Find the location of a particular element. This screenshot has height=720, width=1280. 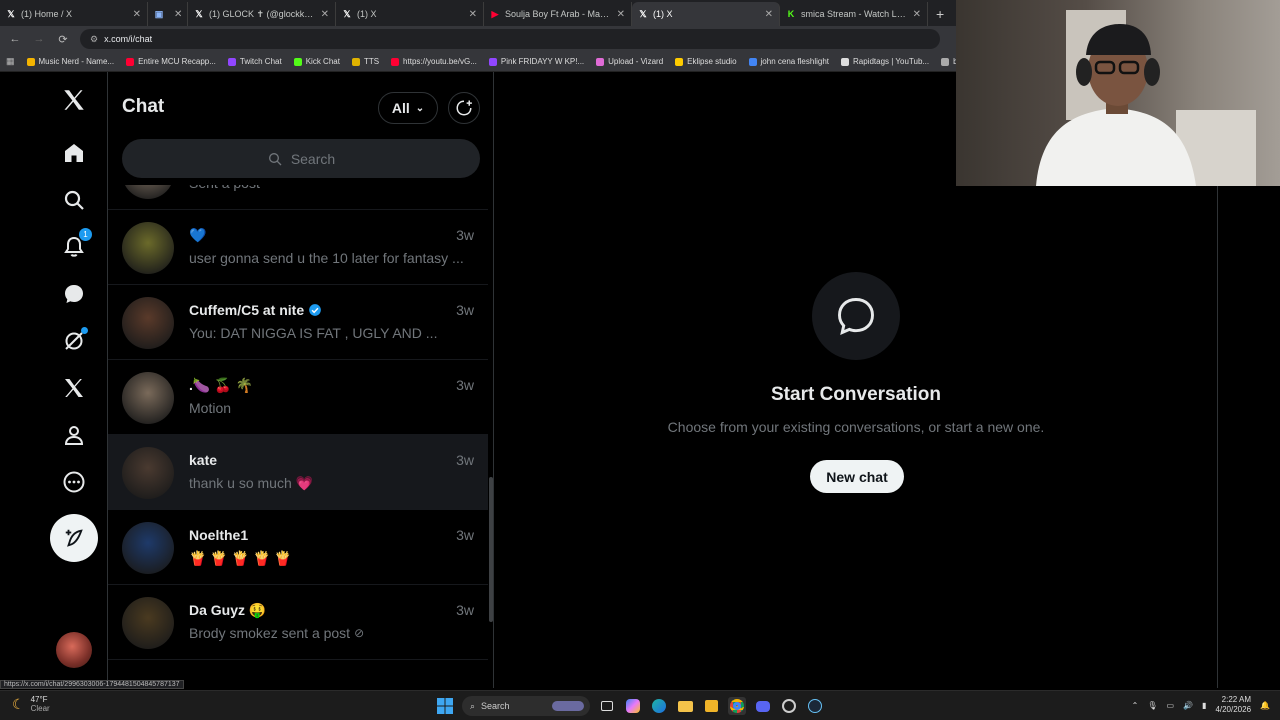

conversation-scrollbar is located at coordinates (491, 549).